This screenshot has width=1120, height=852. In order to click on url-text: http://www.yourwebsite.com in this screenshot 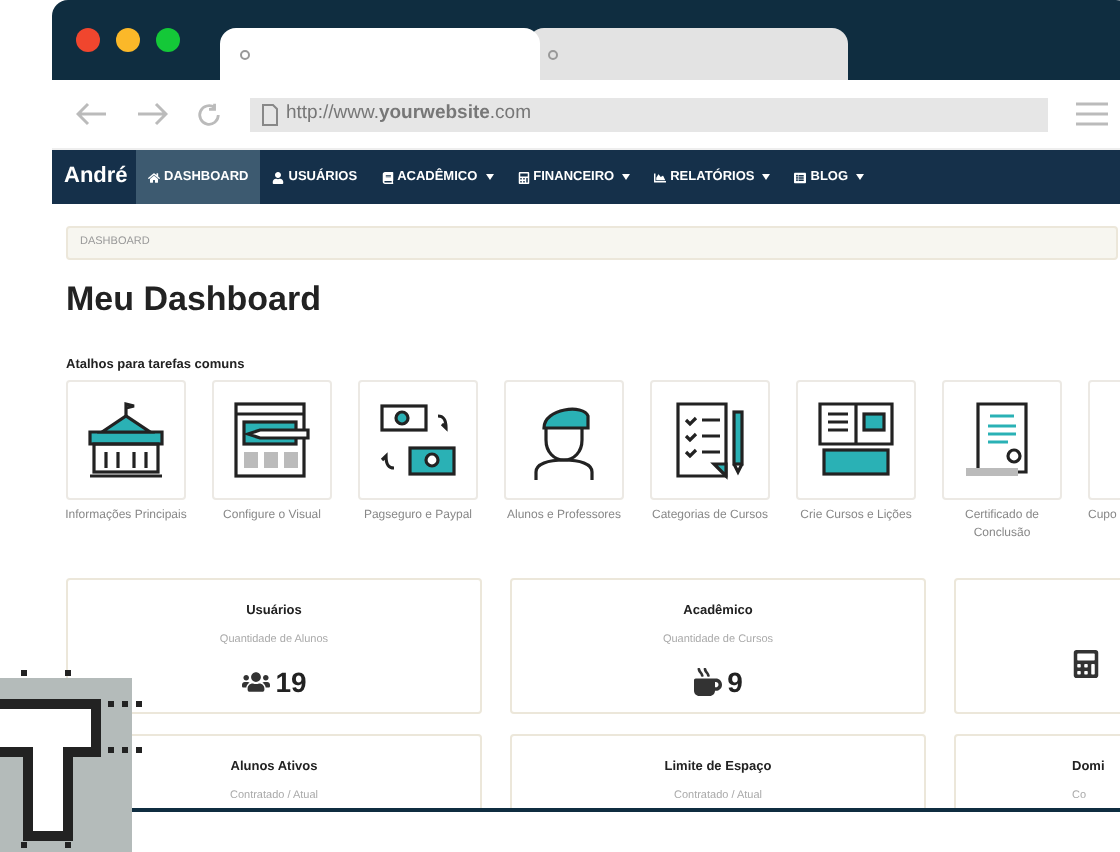, I will do `click(408, 113)`.